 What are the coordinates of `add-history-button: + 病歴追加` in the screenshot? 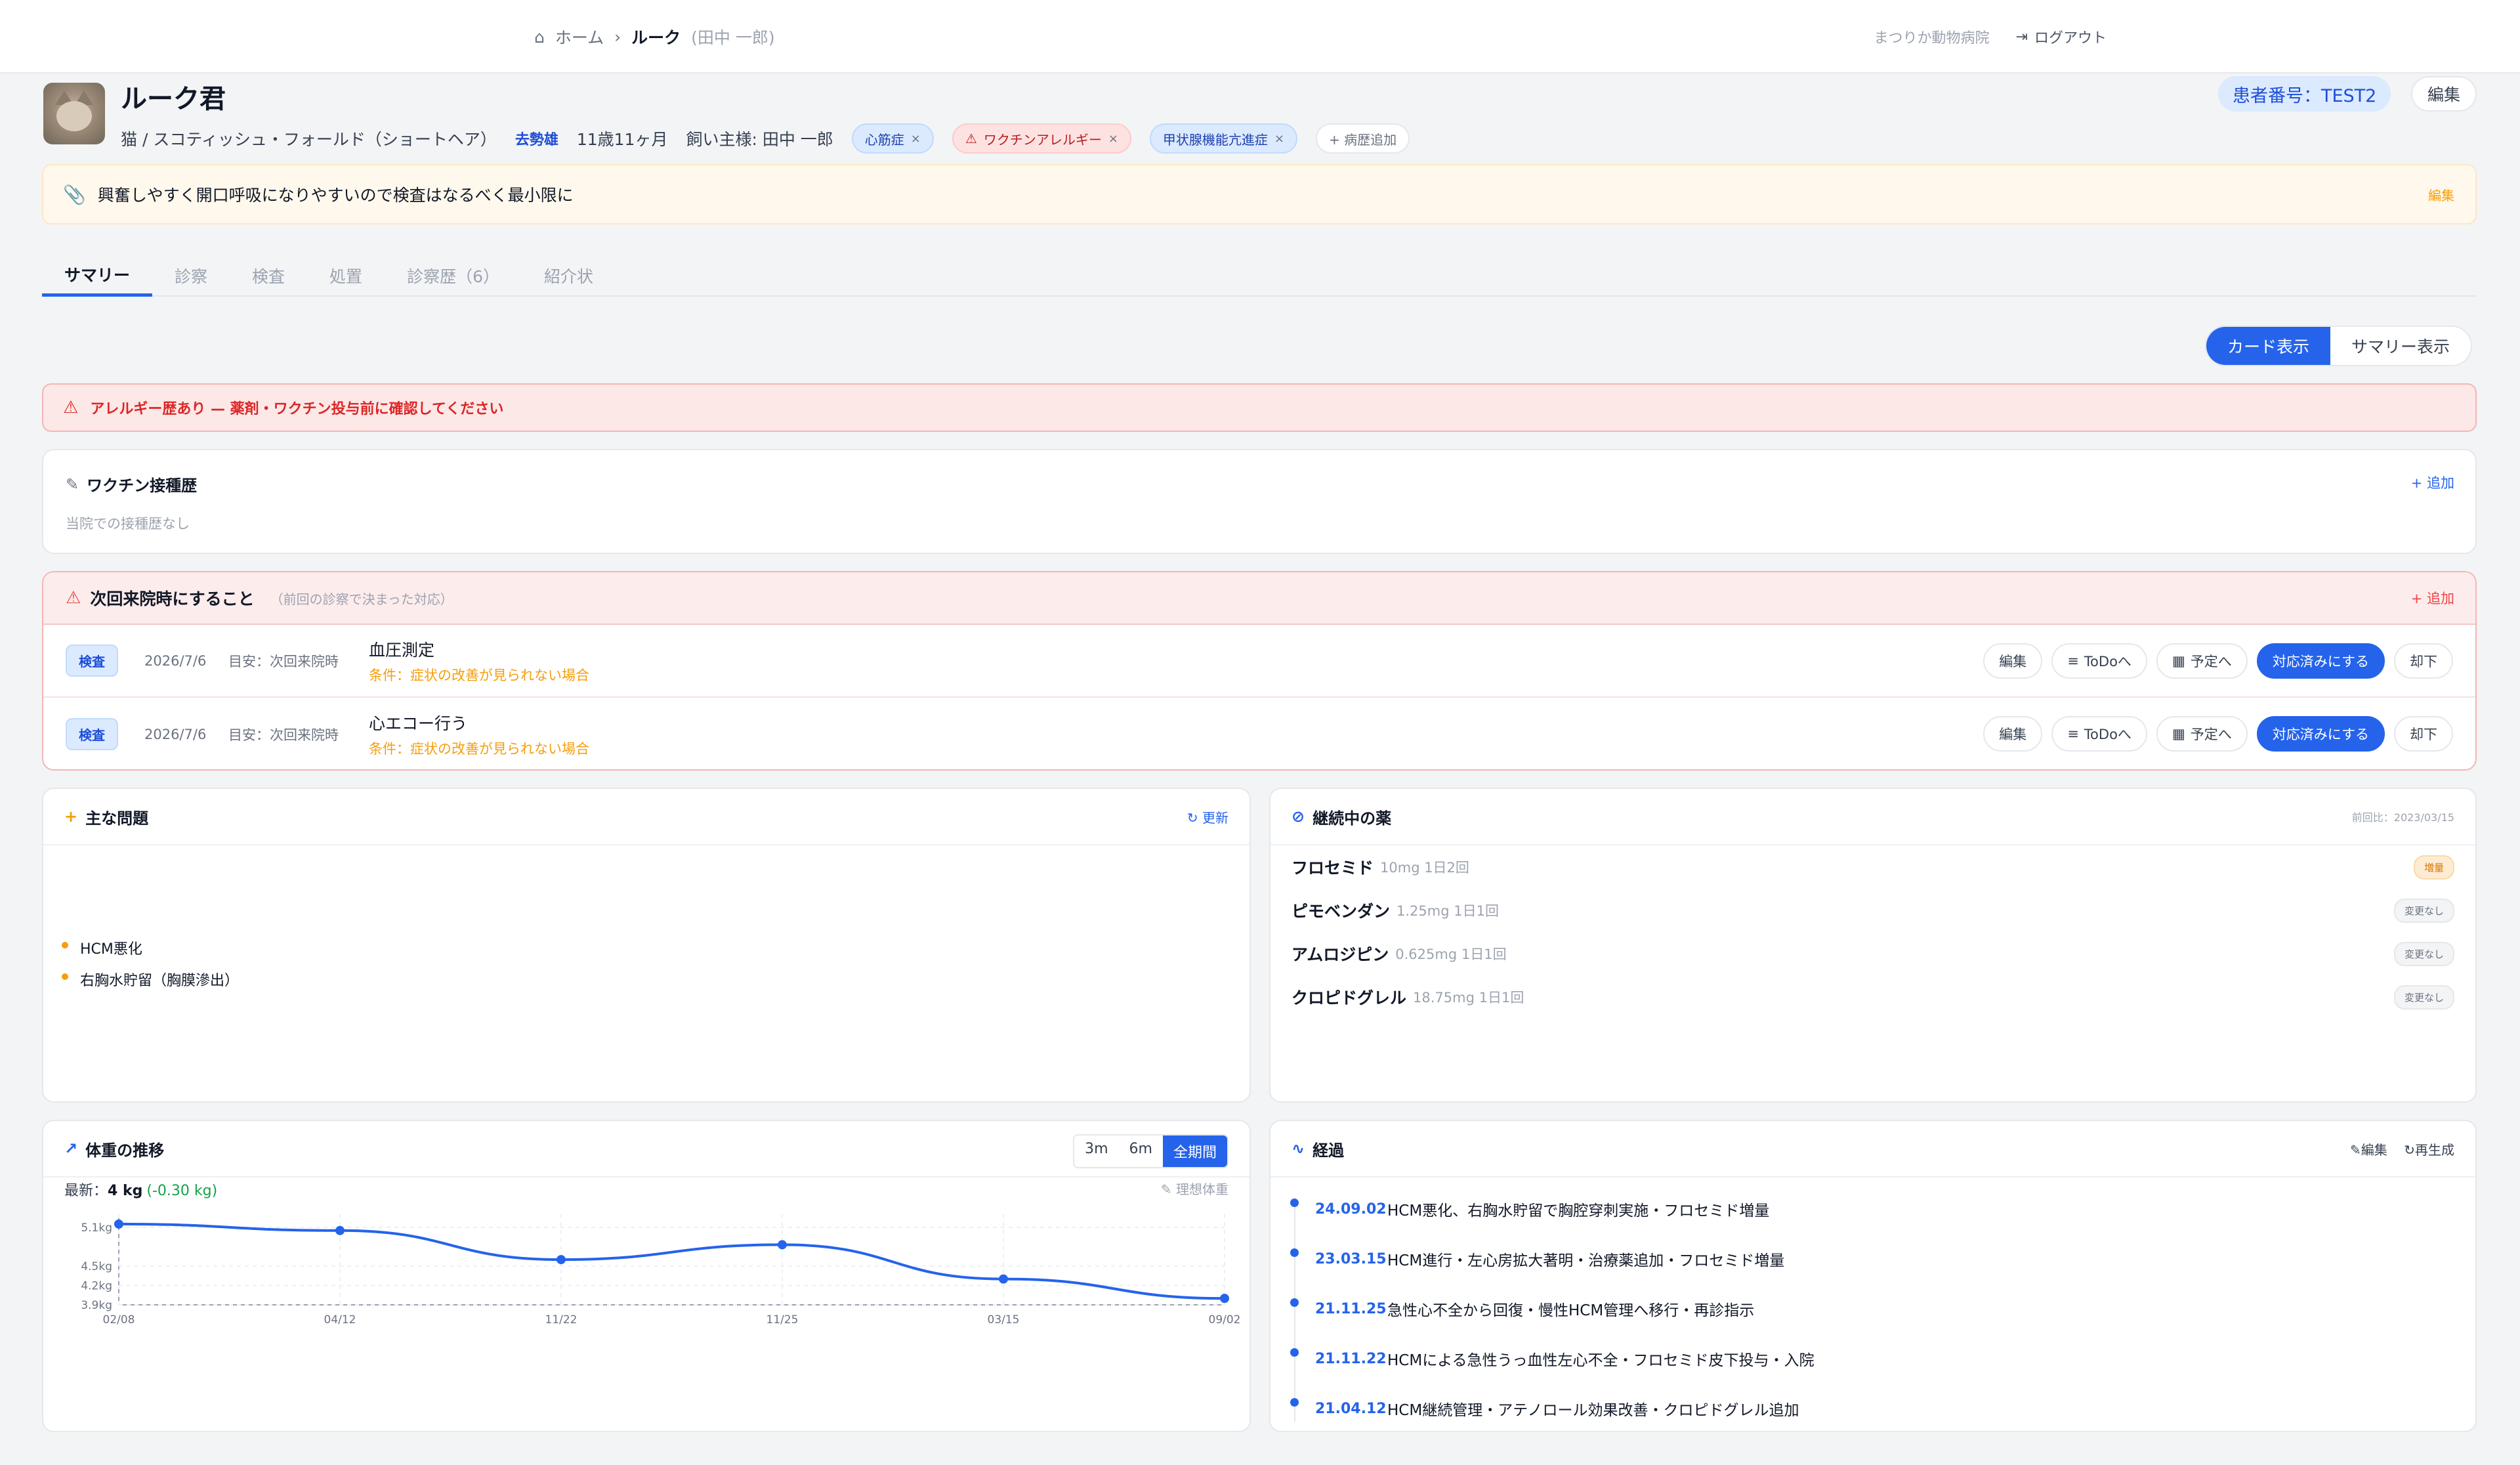 It's located at (1363, 138).